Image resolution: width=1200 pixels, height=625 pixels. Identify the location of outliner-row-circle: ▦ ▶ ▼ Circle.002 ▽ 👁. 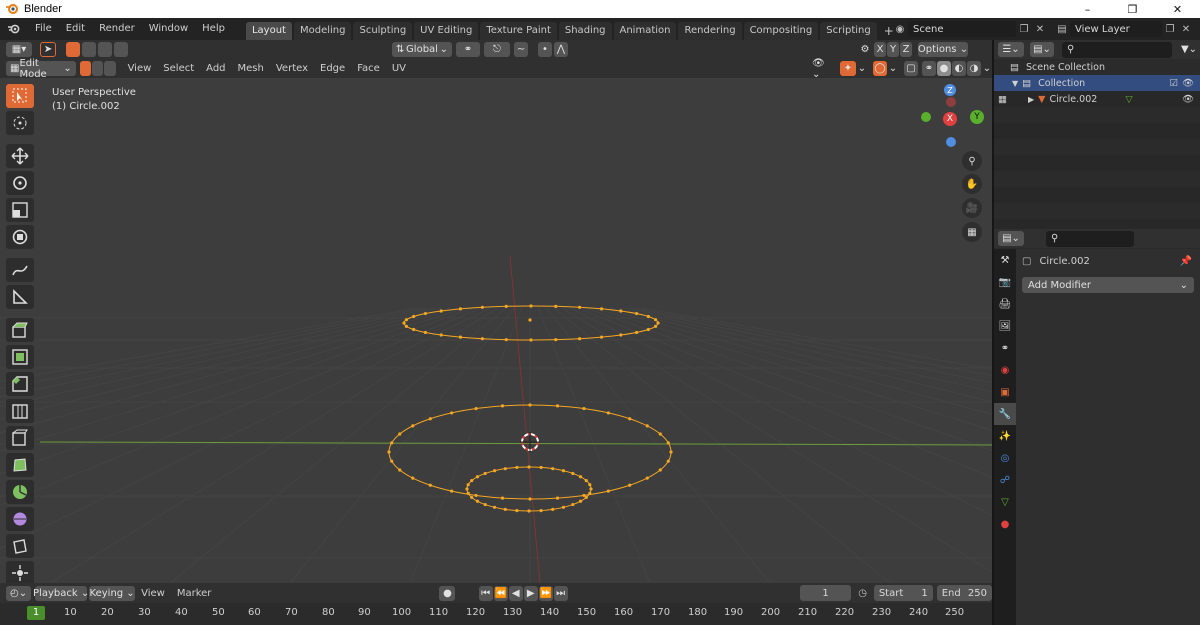
(1097, 99).